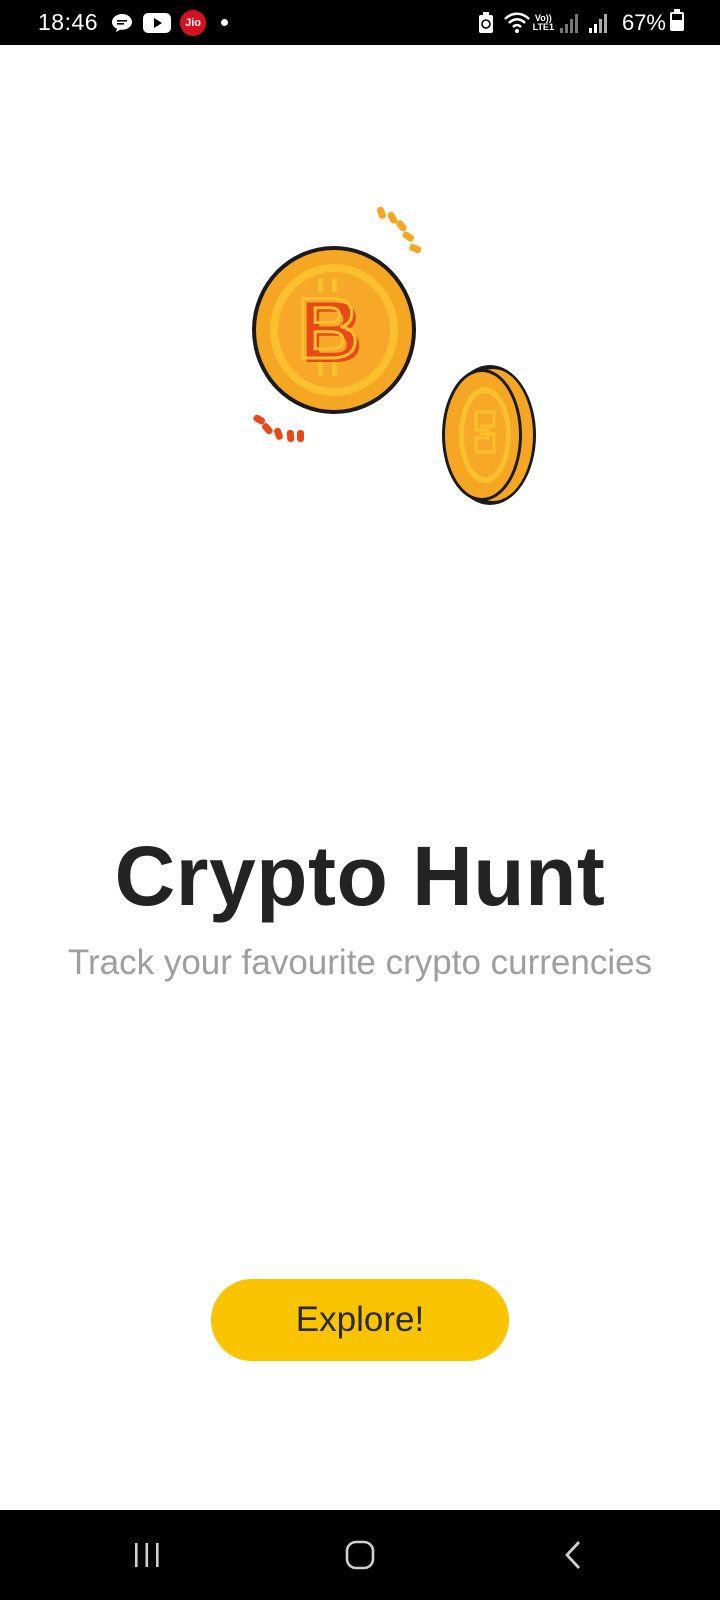  I want to click on recents-icon, so click(146, 1555).